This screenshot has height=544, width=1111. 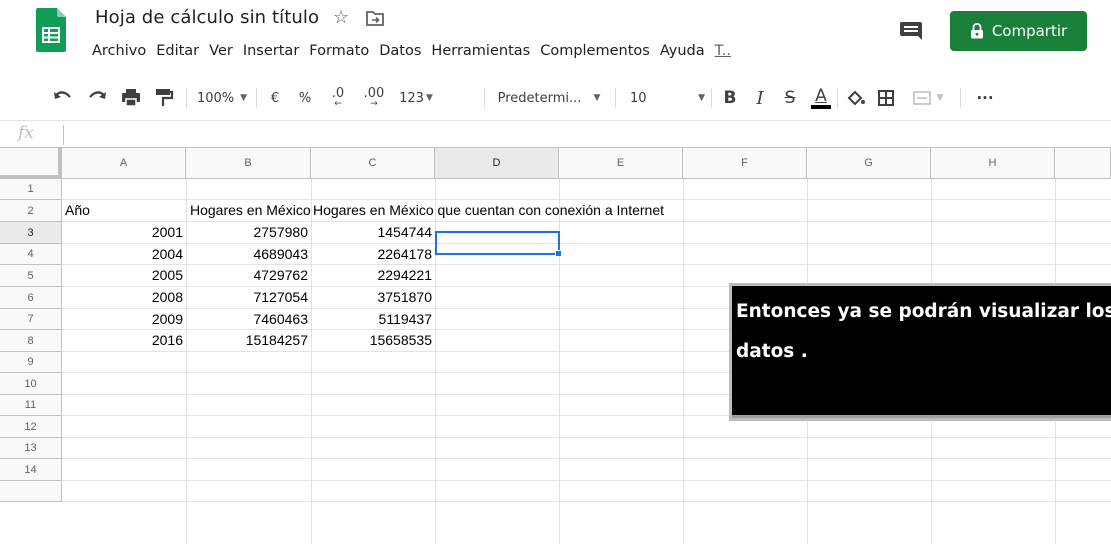 I want to click on paint-format-icon, so click(x=163, y=98).